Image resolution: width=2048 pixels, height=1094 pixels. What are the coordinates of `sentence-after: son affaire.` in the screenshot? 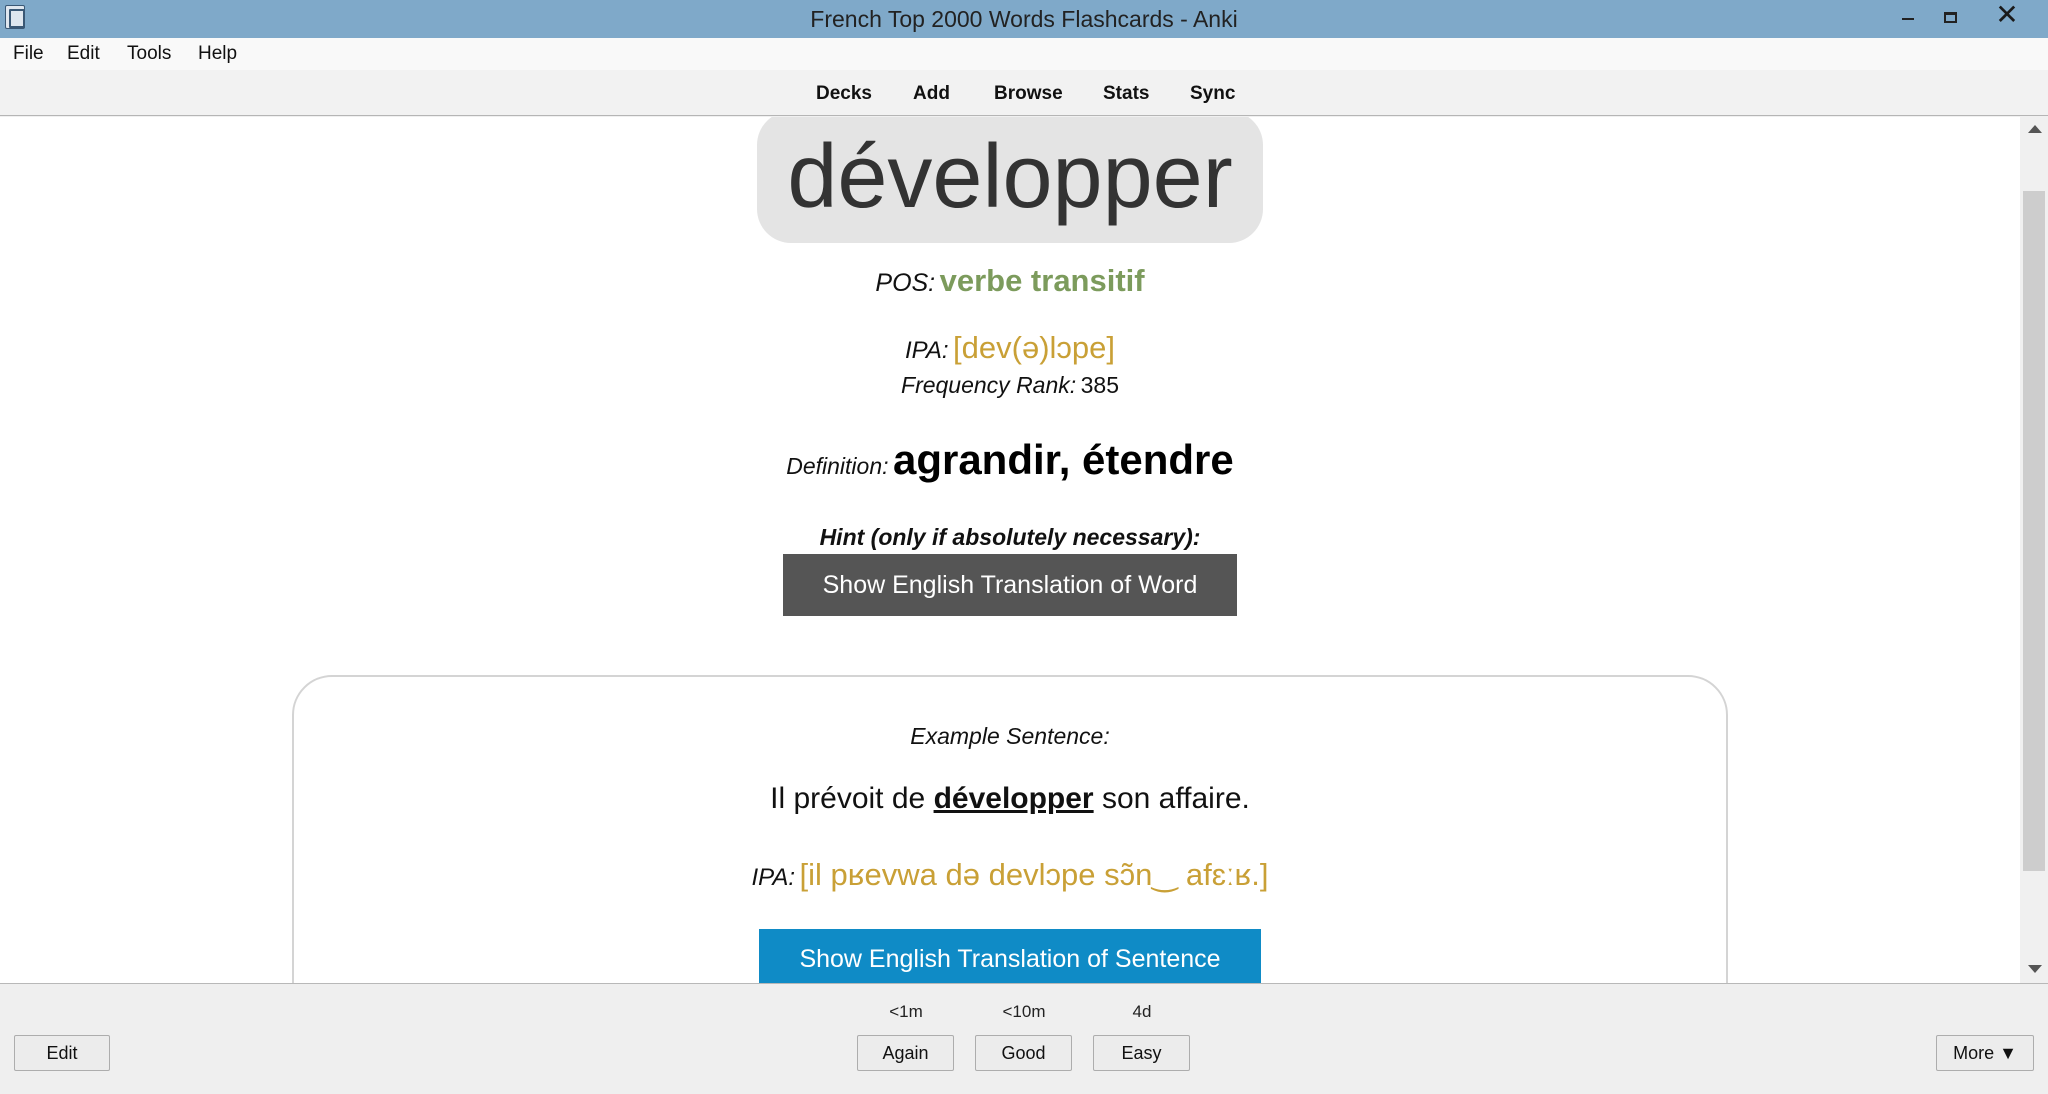 It's located at (1171, 798).